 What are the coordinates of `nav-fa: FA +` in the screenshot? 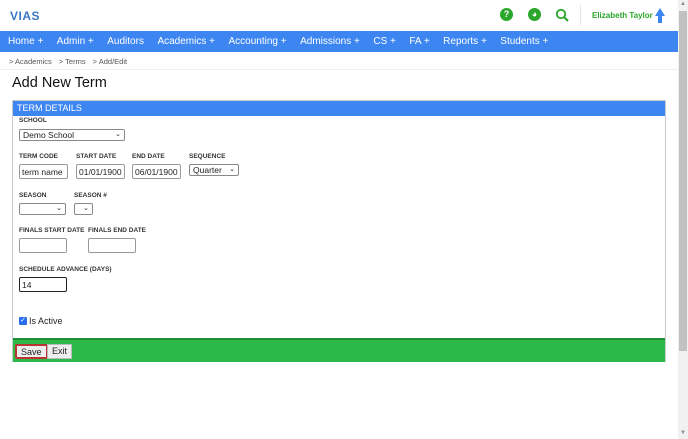 It's located at (419, 41).